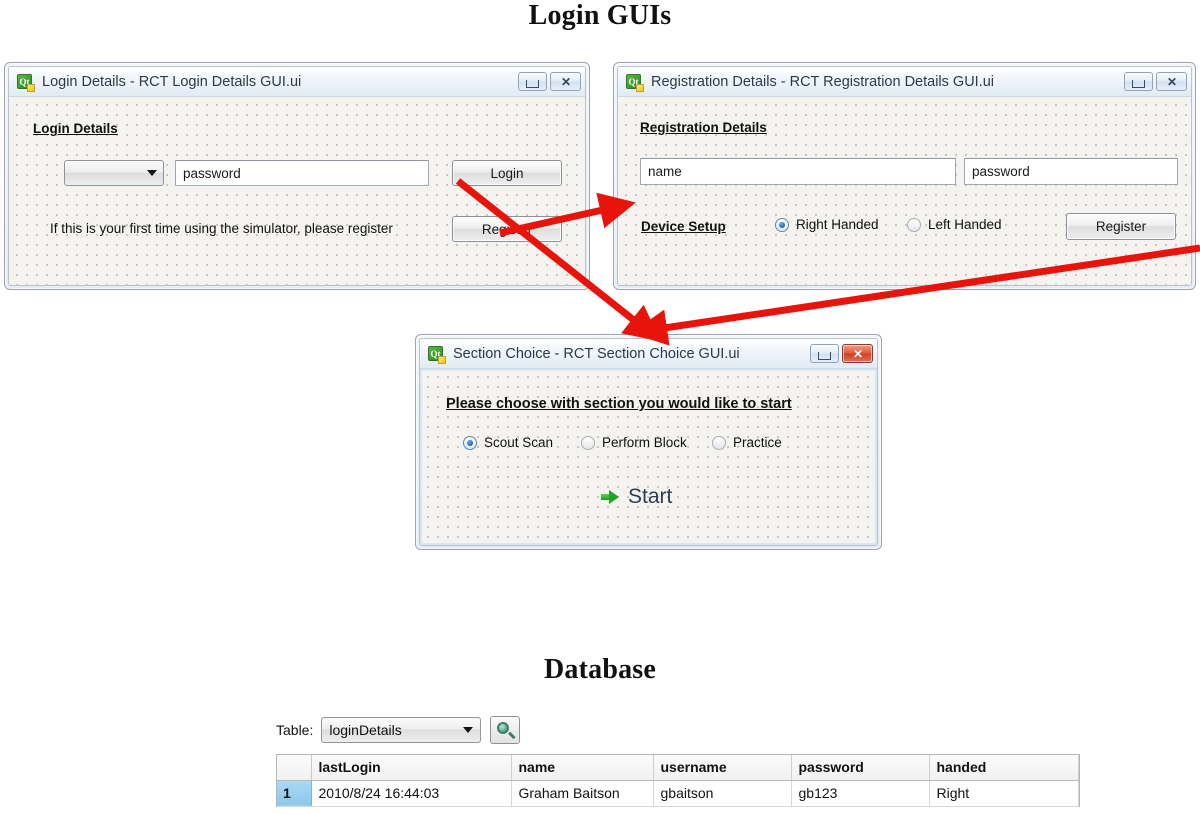 The image size is (1200, 815). Describe the element at coordinates (837, 224) in the screenshot. I see `radio-right-handed-label: Right Handed` at that location.